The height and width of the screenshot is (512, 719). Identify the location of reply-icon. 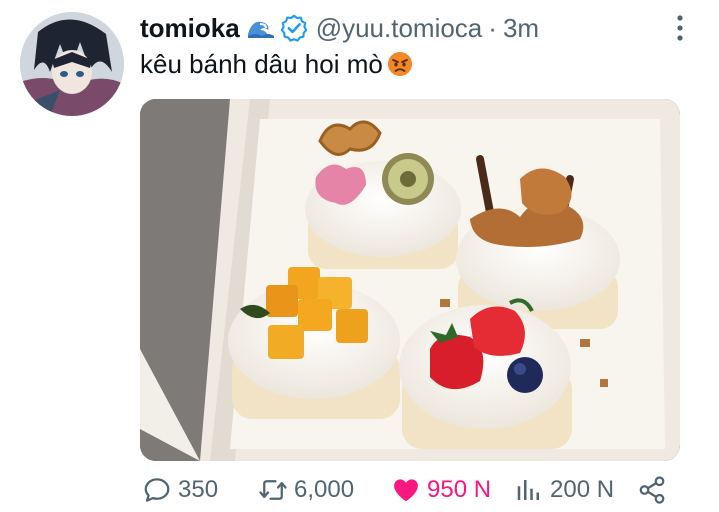
(157, 490).